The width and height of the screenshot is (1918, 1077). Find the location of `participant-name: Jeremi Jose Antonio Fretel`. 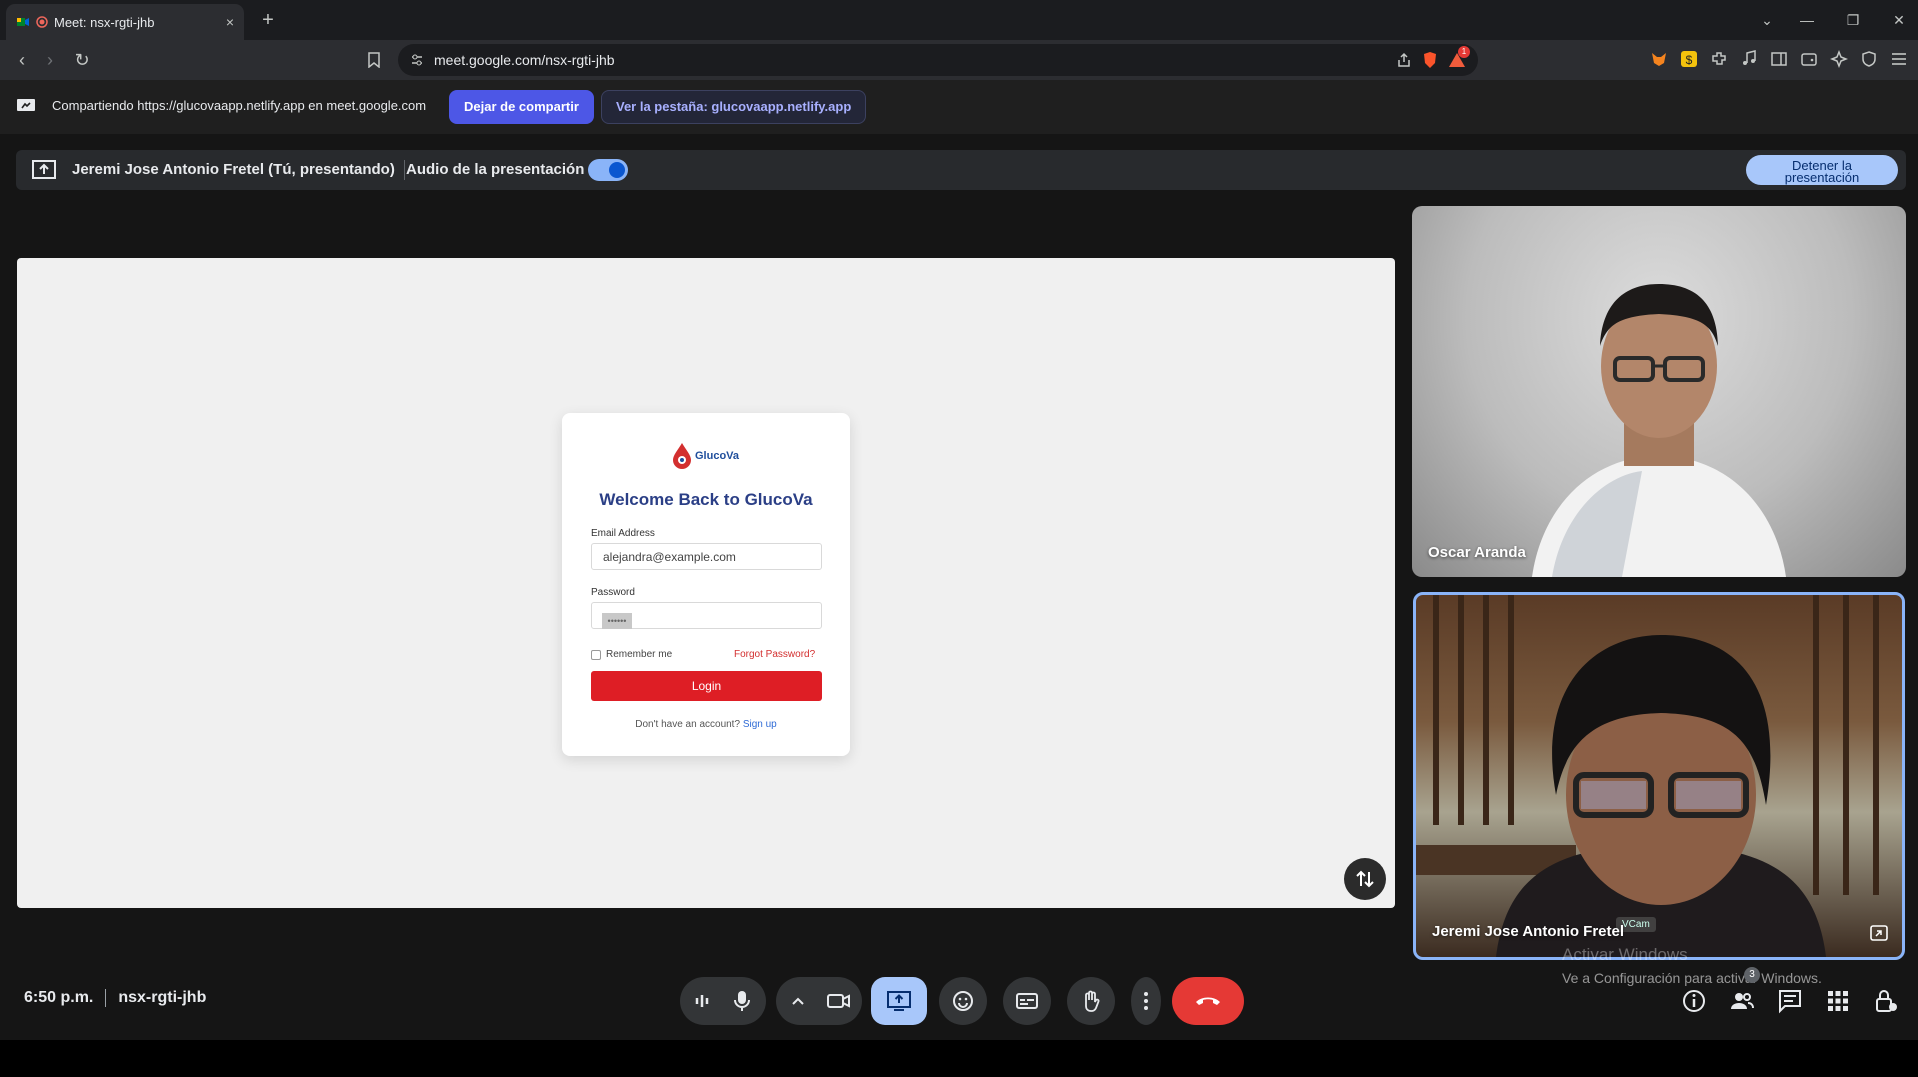

participant-name: Jeremi Jose Antonio Fretel is located at coordinates (1528, 931).